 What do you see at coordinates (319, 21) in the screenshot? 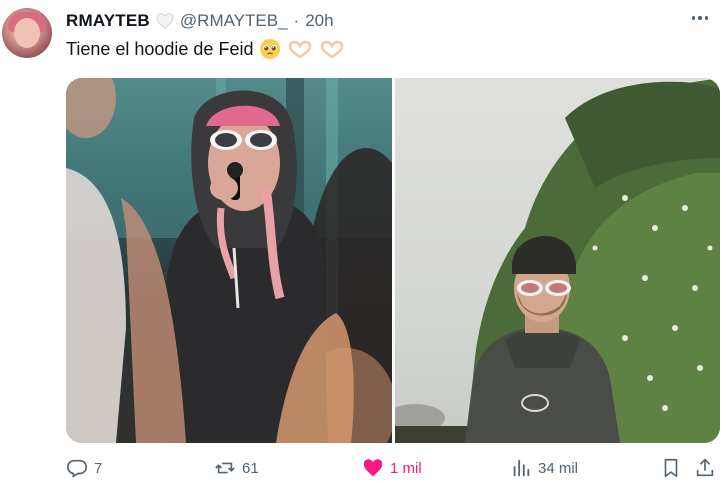
I see `timestamp: 20h` at bounding box center [319, 21].